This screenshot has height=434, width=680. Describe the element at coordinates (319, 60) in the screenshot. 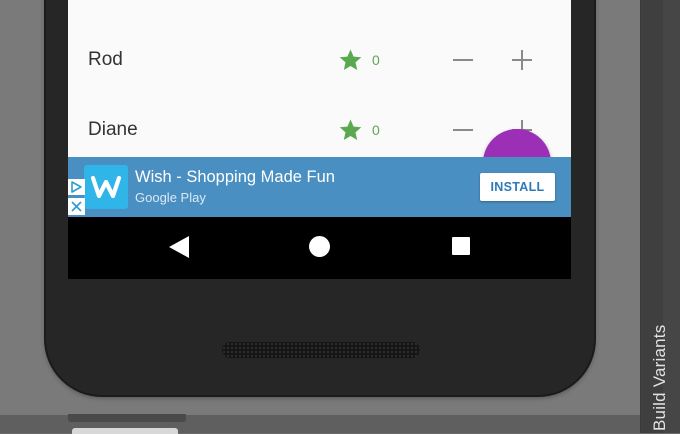

I see `list-item: Rod 0` at that location.